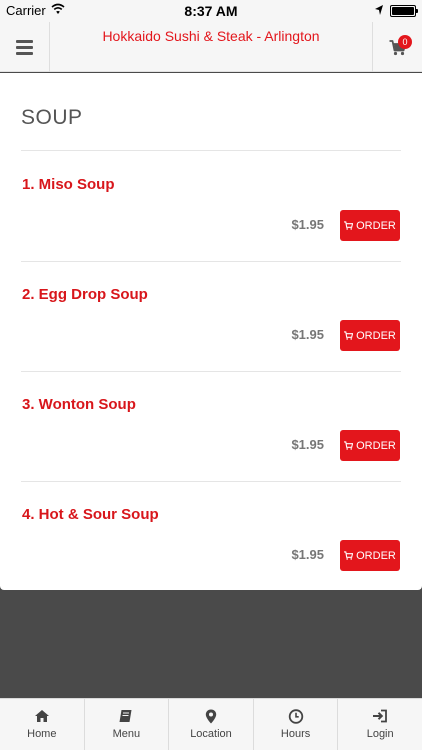 The width and height of the screenshot is (422, 750). What do you see at coordinates (380, 716) in the screenshot?
I see `sign-in-icon` at bounding box center [380, 716].